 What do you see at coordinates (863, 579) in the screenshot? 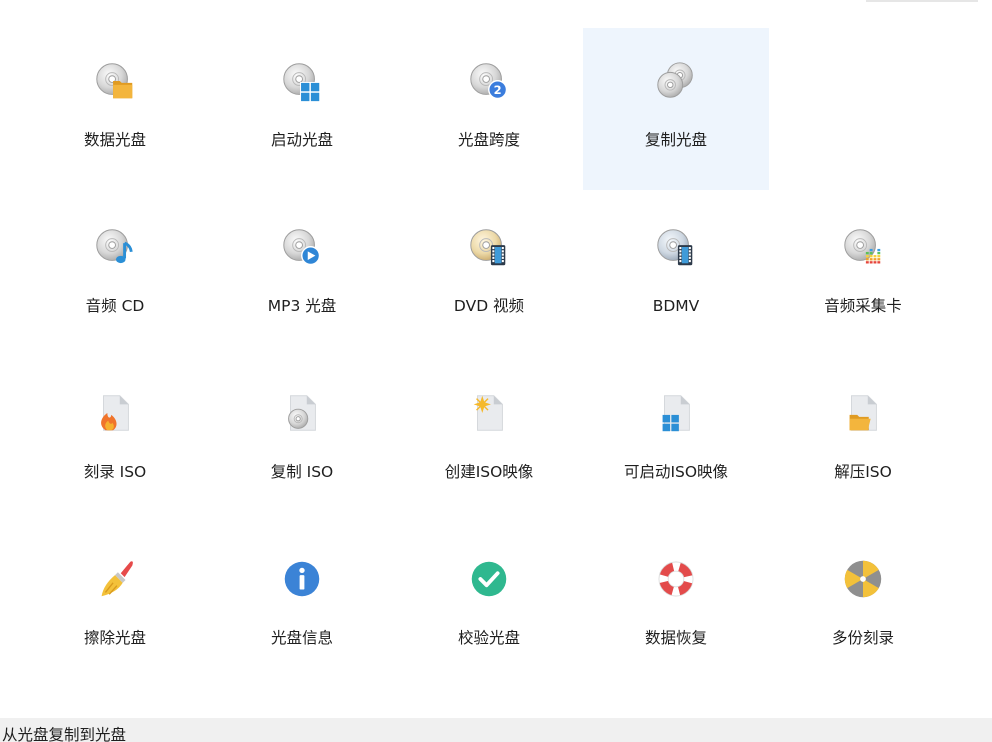
I see `multi-burn-icon` at bounding box center [863, 579].